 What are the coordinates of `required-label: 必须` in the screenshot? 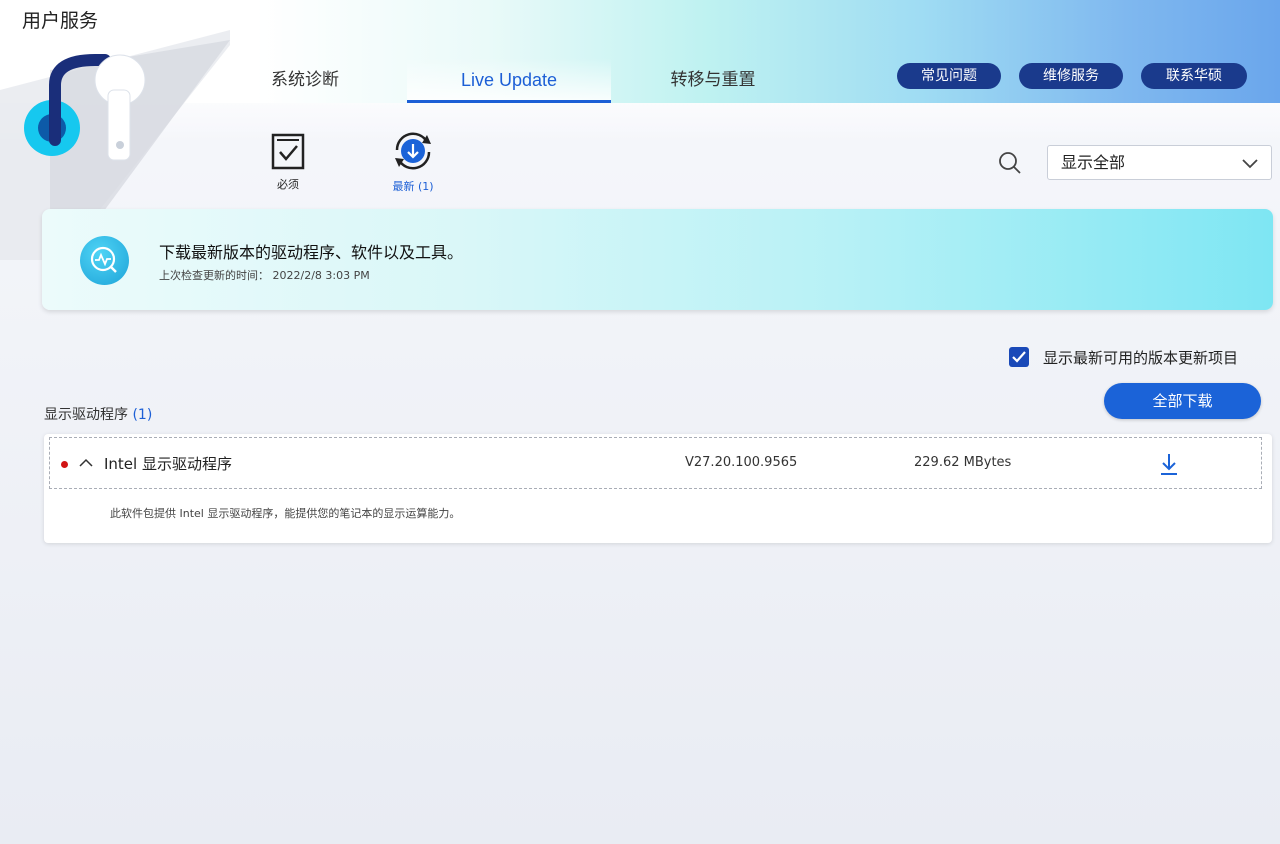 It's located at (288, 184).